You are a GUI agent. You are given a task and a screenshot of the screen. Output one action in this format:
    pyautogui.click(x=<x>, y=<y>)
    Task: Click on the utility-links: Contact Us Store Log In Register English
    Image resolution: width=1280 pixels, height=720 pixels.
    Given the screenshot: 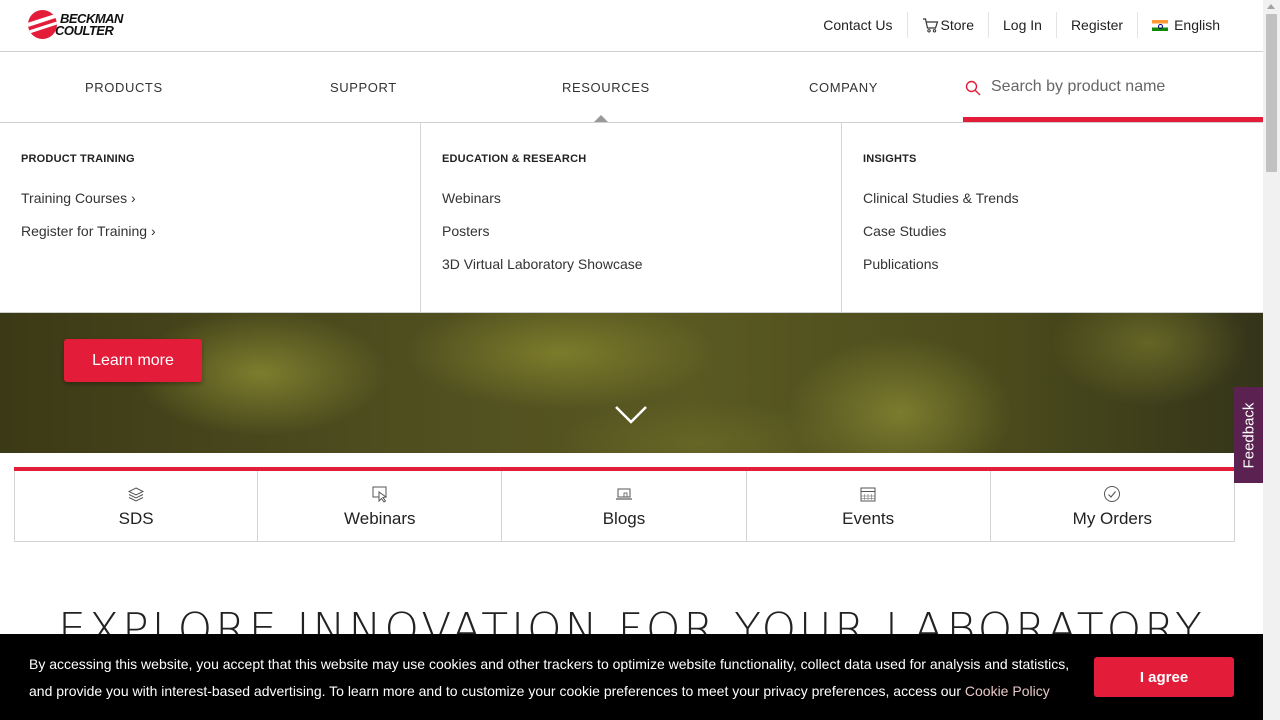 What is the action you would take?
    pyautogui.click(x=1021, y=25)
    